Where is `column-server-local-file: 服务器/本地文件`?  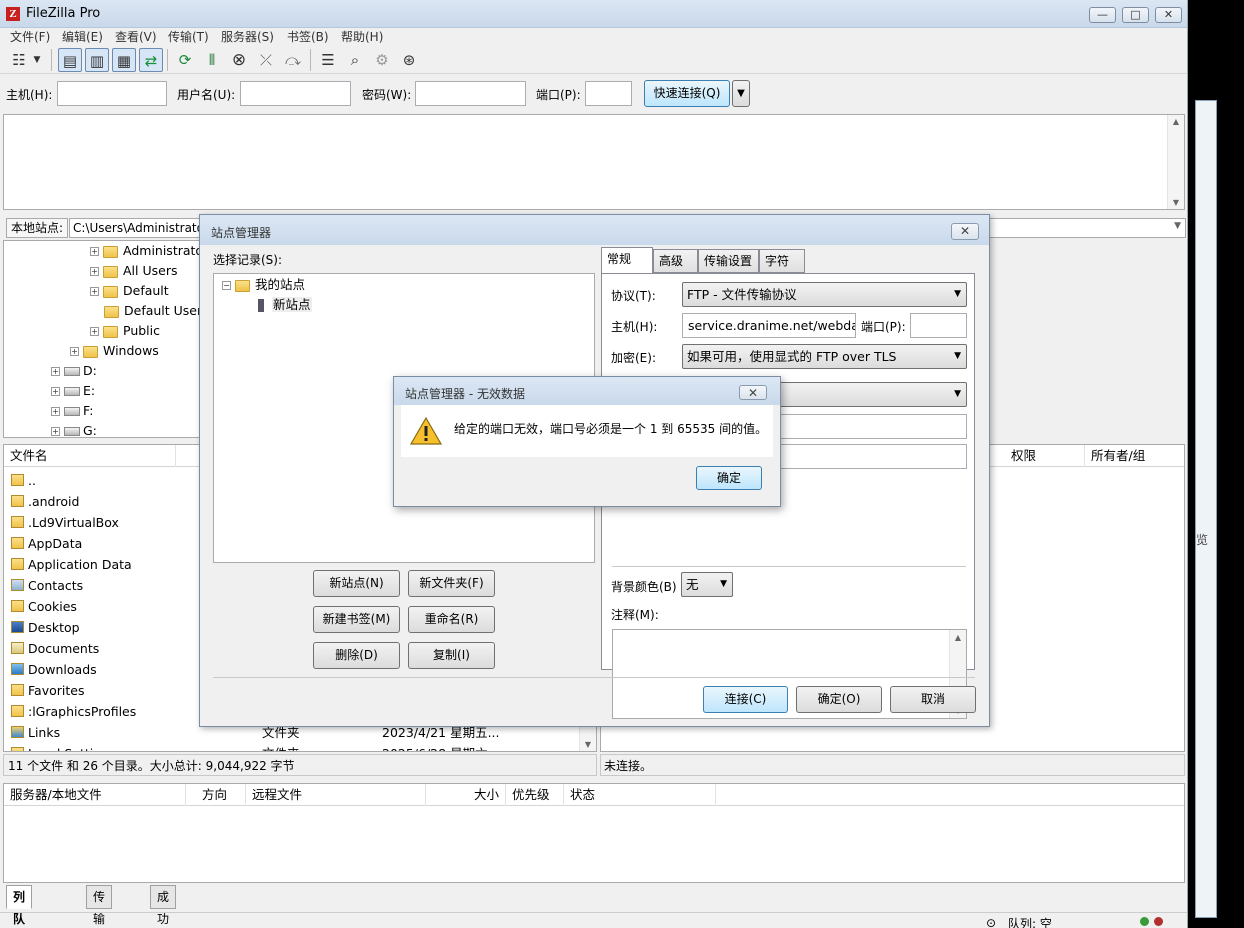 column-server-local-file: 服务器/本地文件 is located at coordinates (95, 795).